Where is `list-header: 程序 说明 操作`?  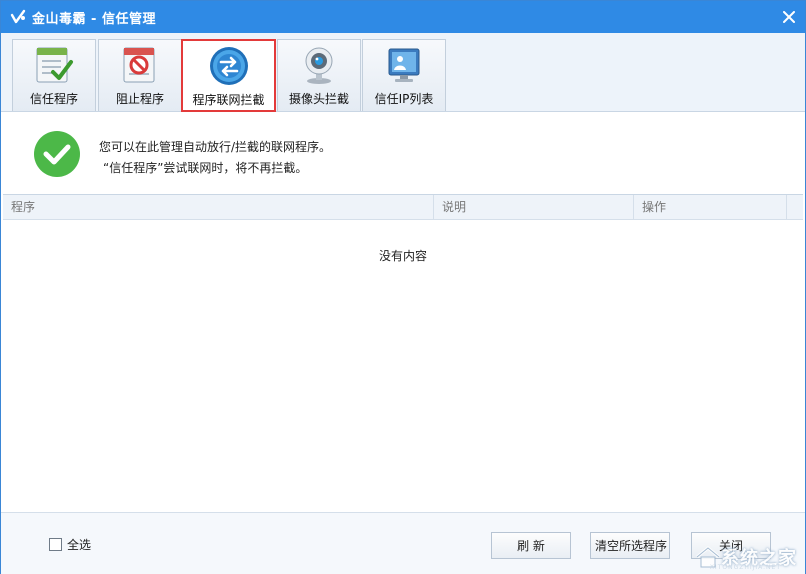 list-header: 程序 说明 操作 is located at coordinates (403, 207).